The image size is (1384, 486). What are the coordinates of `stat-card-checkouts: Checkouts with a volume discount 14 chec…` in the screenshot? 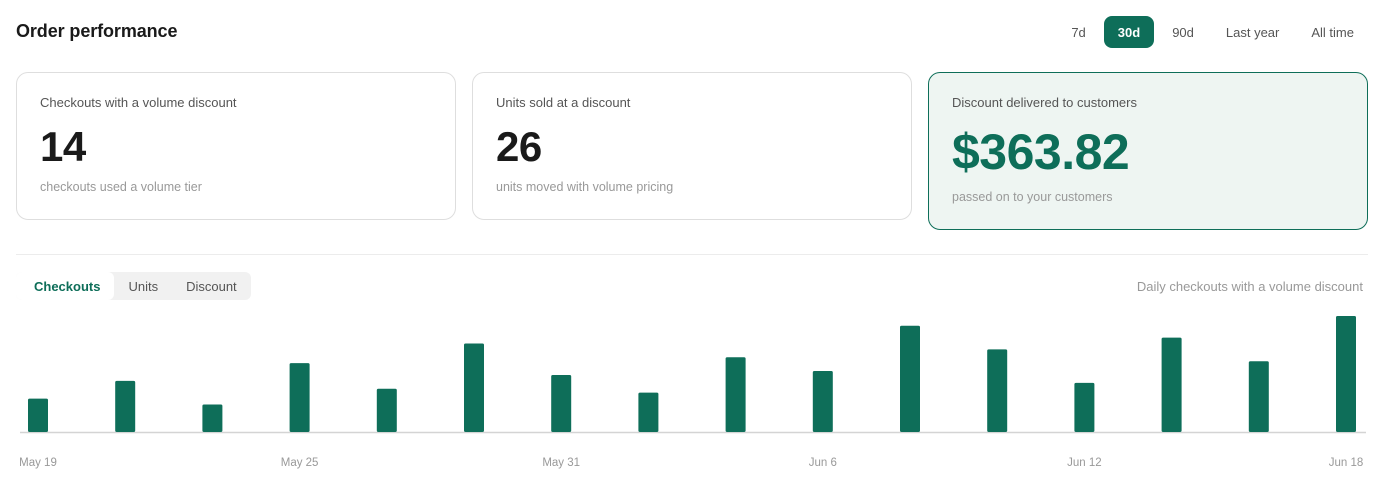 It's located at (236, 146).